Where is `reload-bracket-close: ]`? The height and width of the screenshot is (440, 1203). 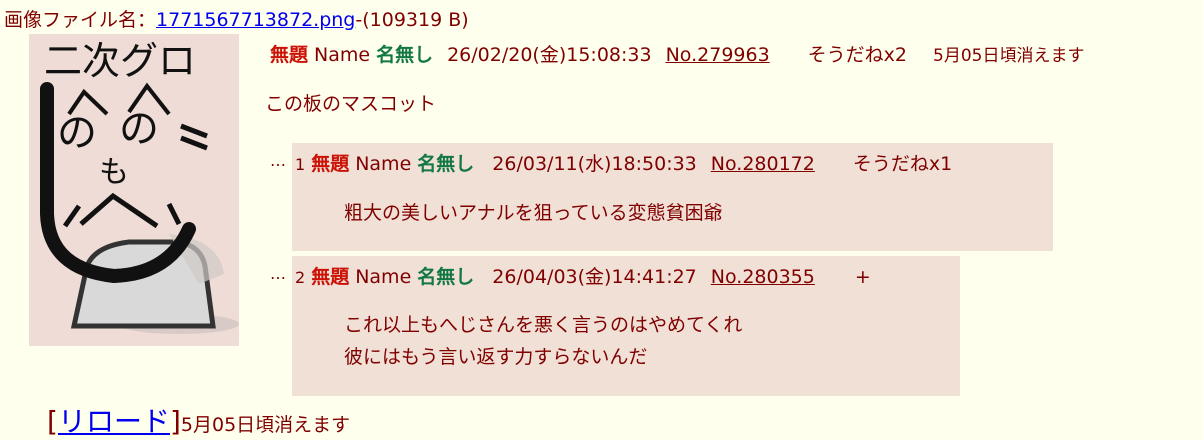 reload-bracket-close: ] is located at coordinates (175, 421).